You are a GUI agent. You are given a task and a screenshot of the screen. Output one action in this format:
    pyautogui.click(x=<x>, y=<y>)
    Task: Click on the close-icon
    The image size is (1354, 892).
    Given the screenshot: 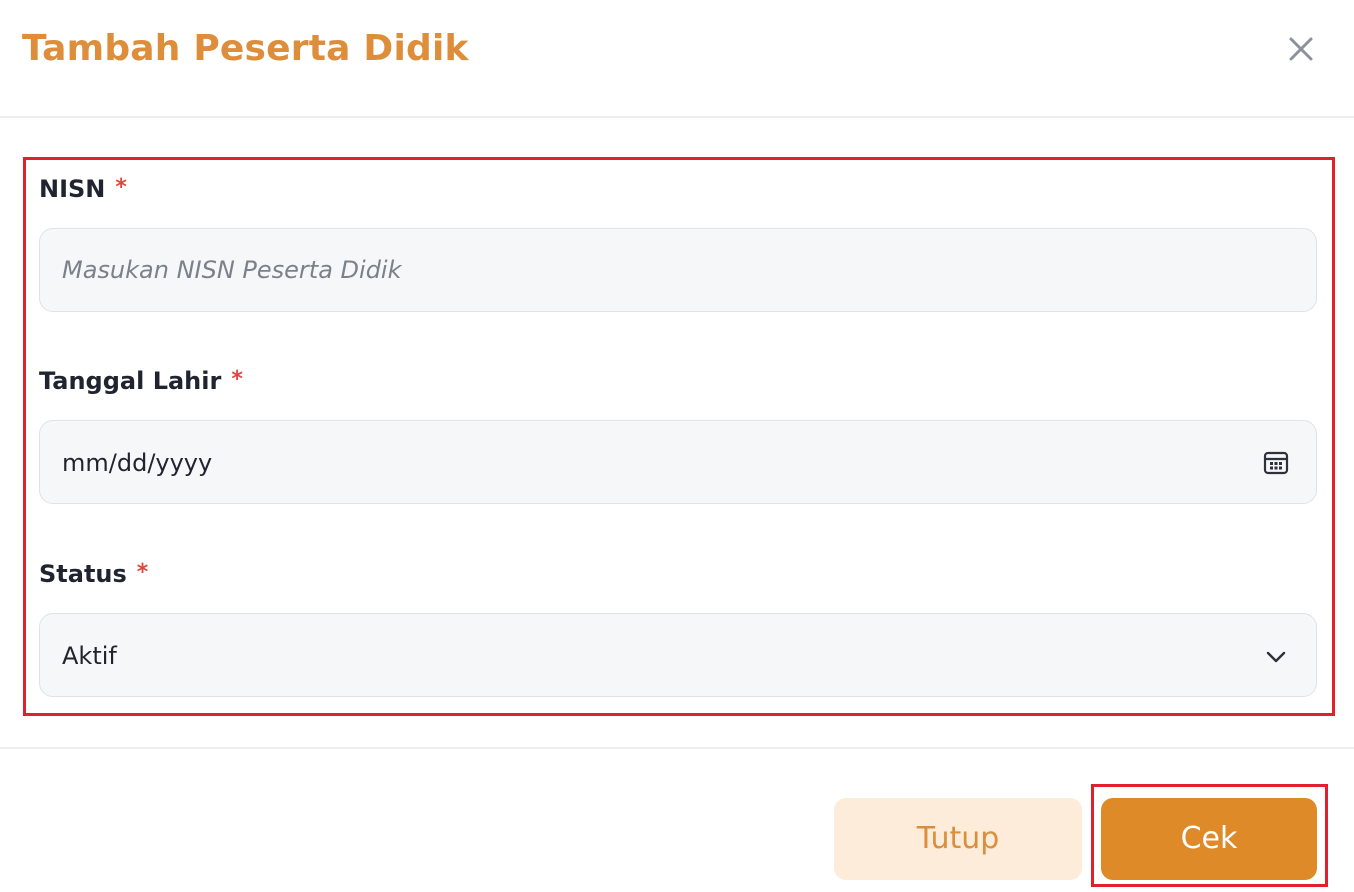 What is the action you would take?
    pyautogui.click(x=1301, y=49)
    